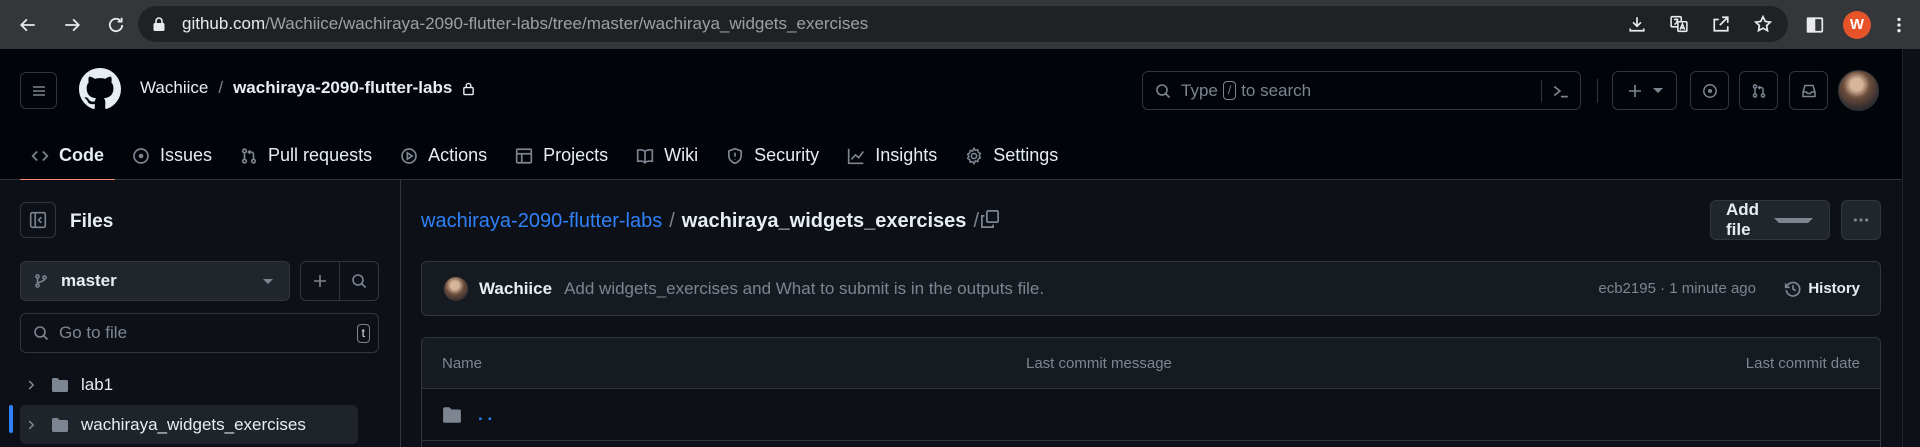  Describe the element at coordinates (1229, 90) in the screenshot. I see `slash-shortcut: /` at that location.